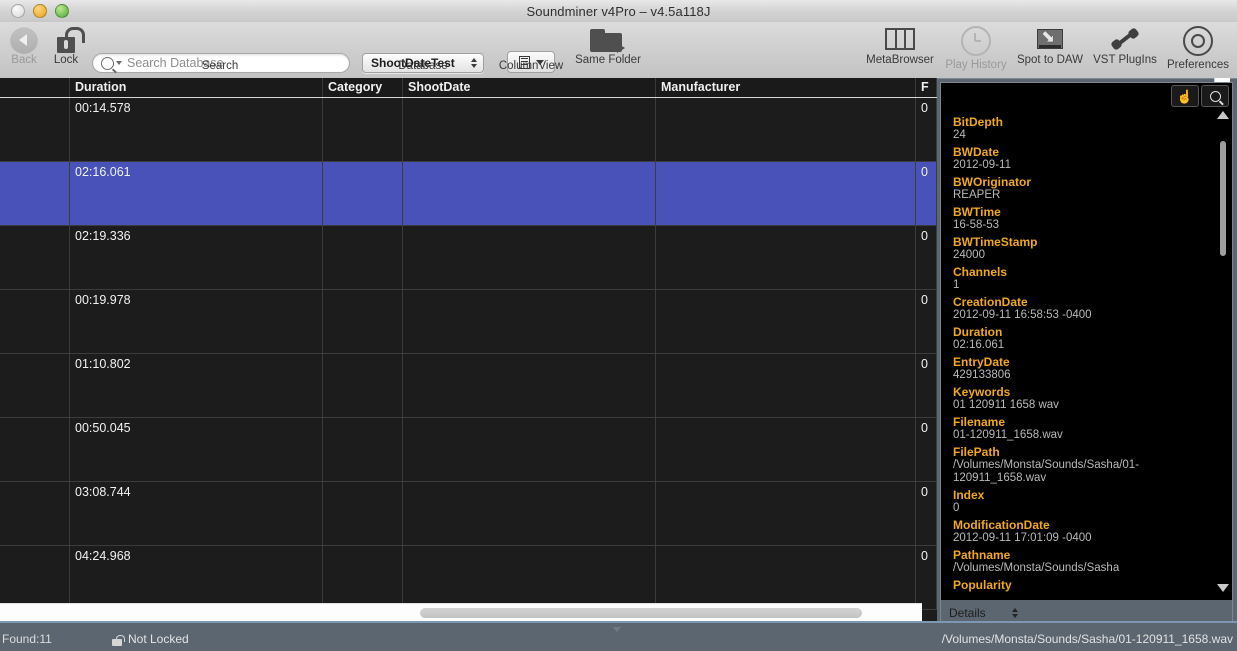 This screenshot has height=651, width=1237. I want to click on cell-duration: 01:10.802, so click(196, 385).